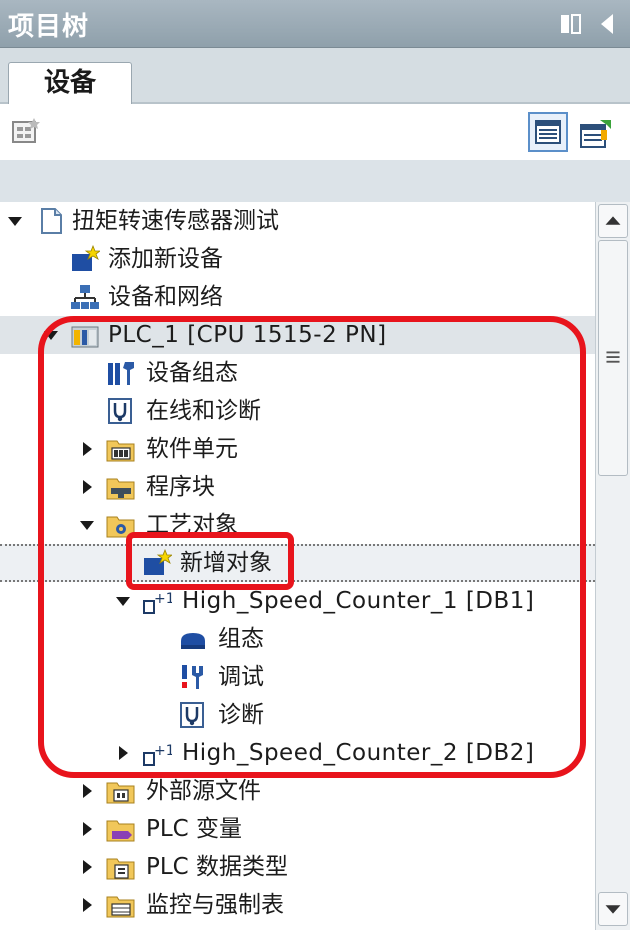  Describe the element at coordinates (241, 715) in the screenshot. I see `tree-label-hsc1-diagnostics: 诊断` at that location.